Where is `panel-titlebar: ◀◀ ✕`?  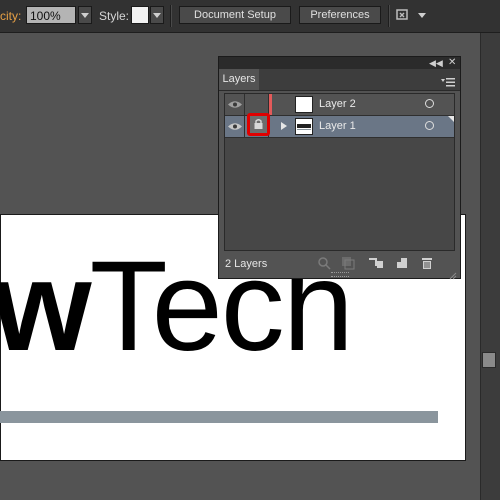 panel-titlebar: ◀◀ ✕ is located at coordinates (339, 63).